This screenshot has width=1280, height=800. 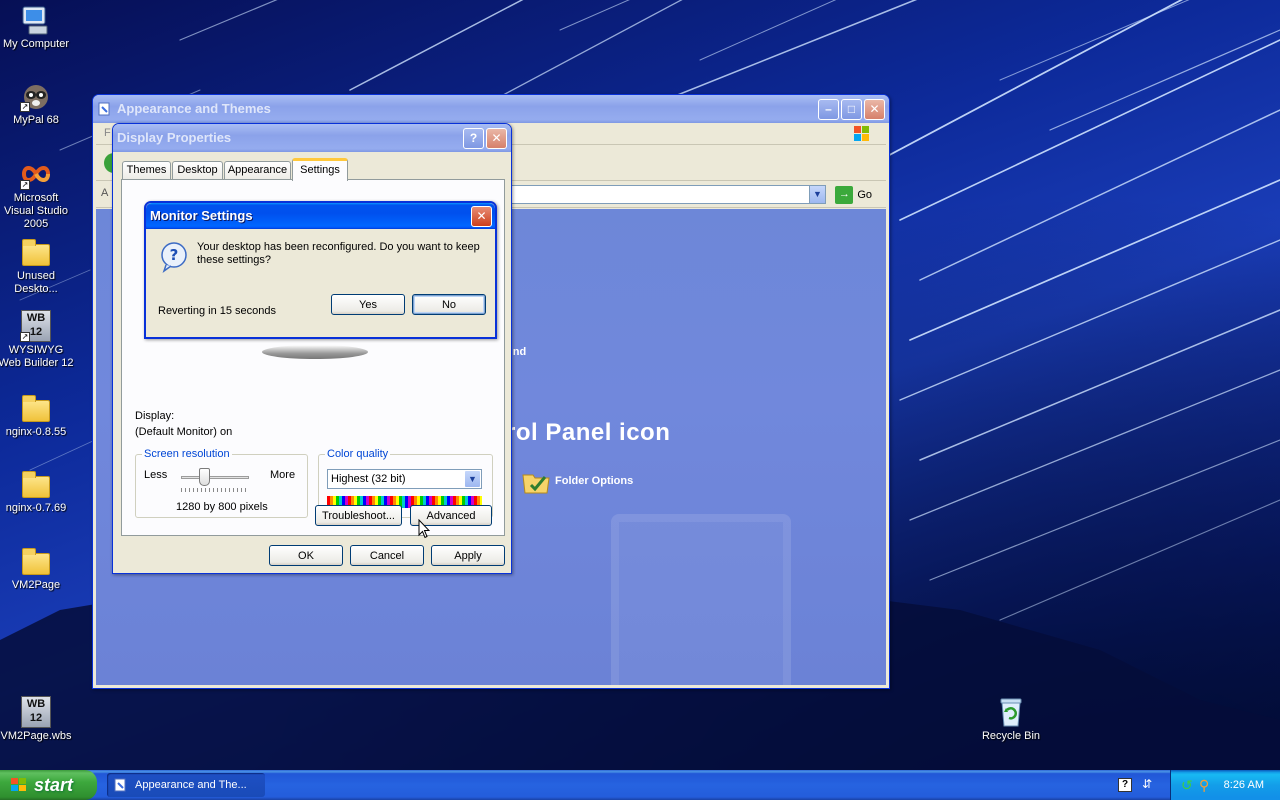 I want to click on ok-button: OK, so click(x=306, y=555).